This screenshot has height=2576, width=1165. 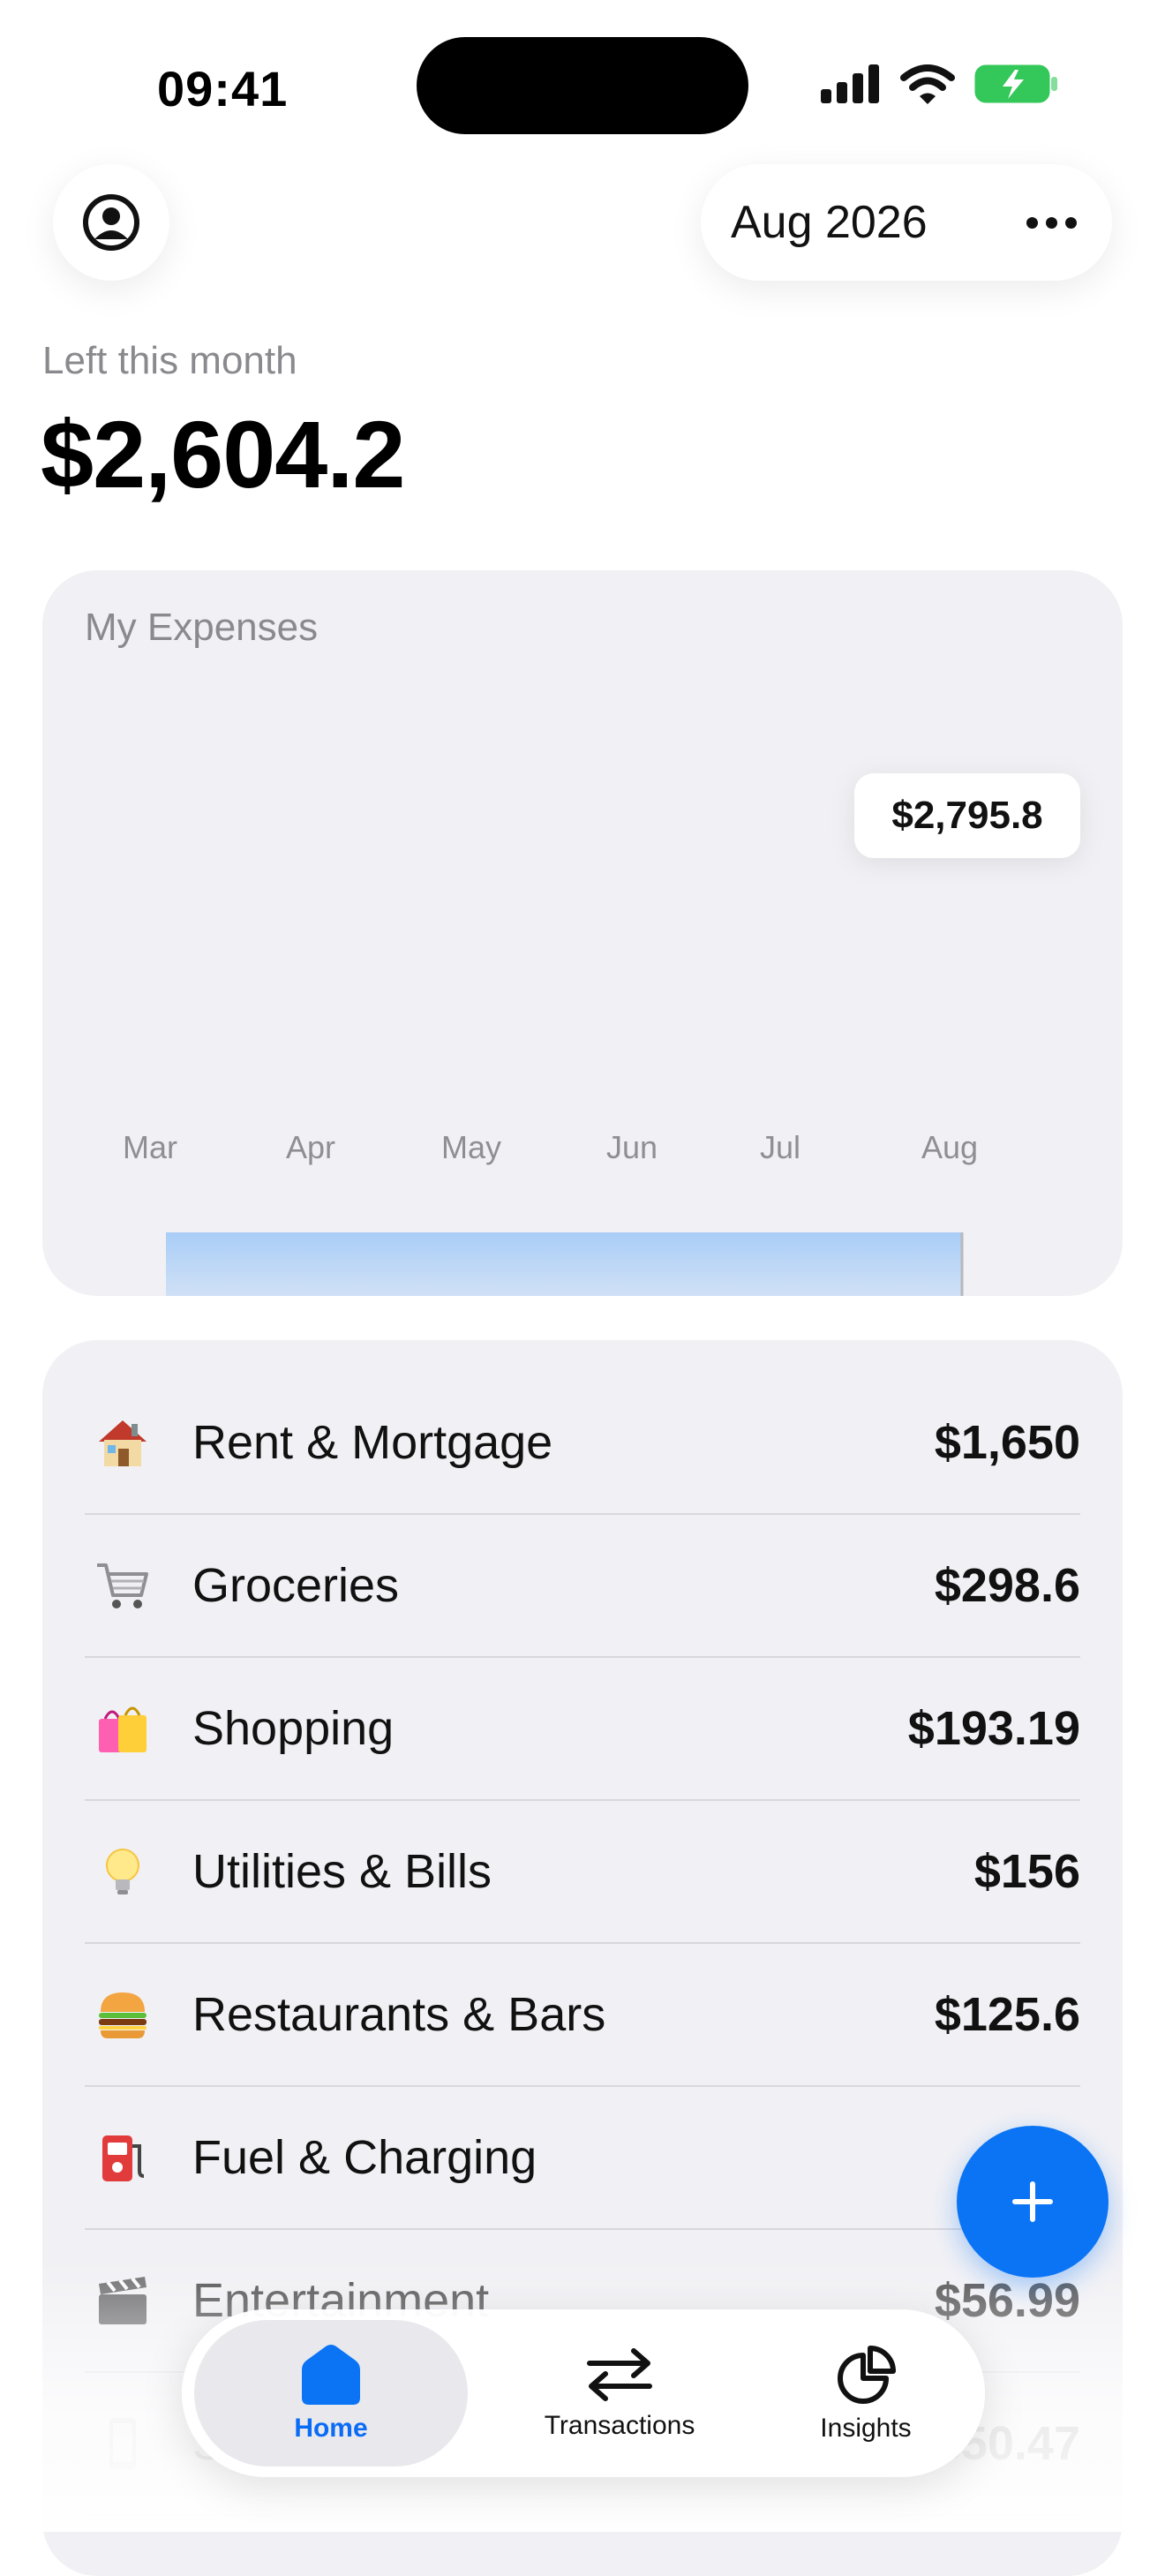 I want to click on chart-tooltip: $2,795.8, so click(x=967, y=816).